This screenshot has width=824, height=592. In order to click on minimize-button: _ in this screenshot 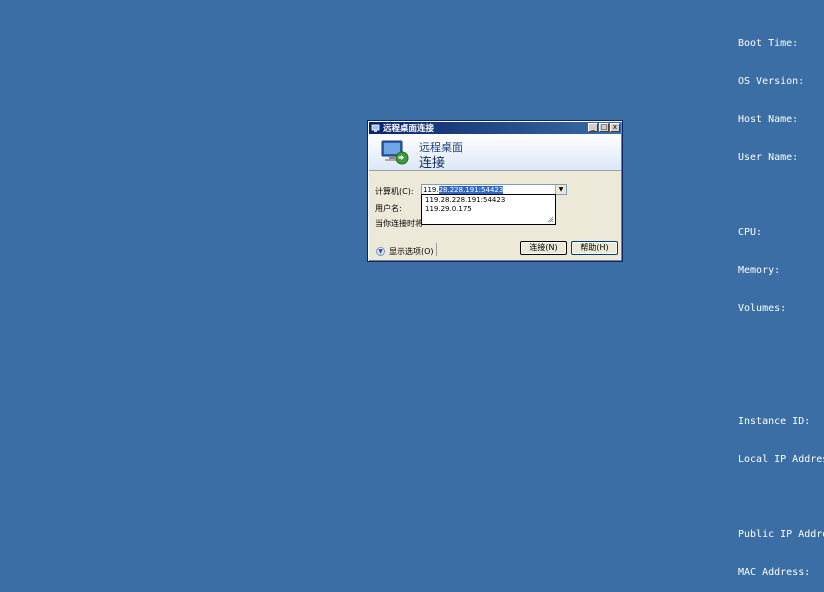, I will do `click(593, 127)`.